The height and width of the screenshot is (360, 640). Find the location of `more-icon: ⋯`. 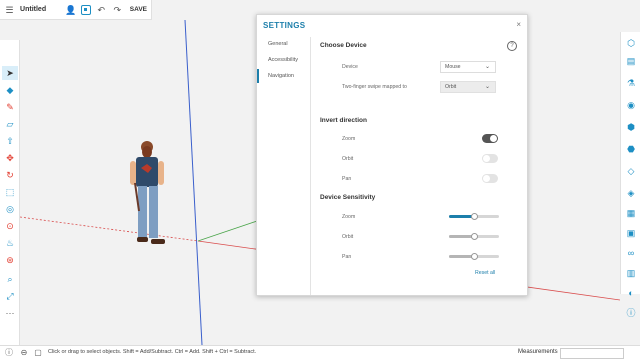

more-icon: ⋯ is located at coordinates (10, 313).